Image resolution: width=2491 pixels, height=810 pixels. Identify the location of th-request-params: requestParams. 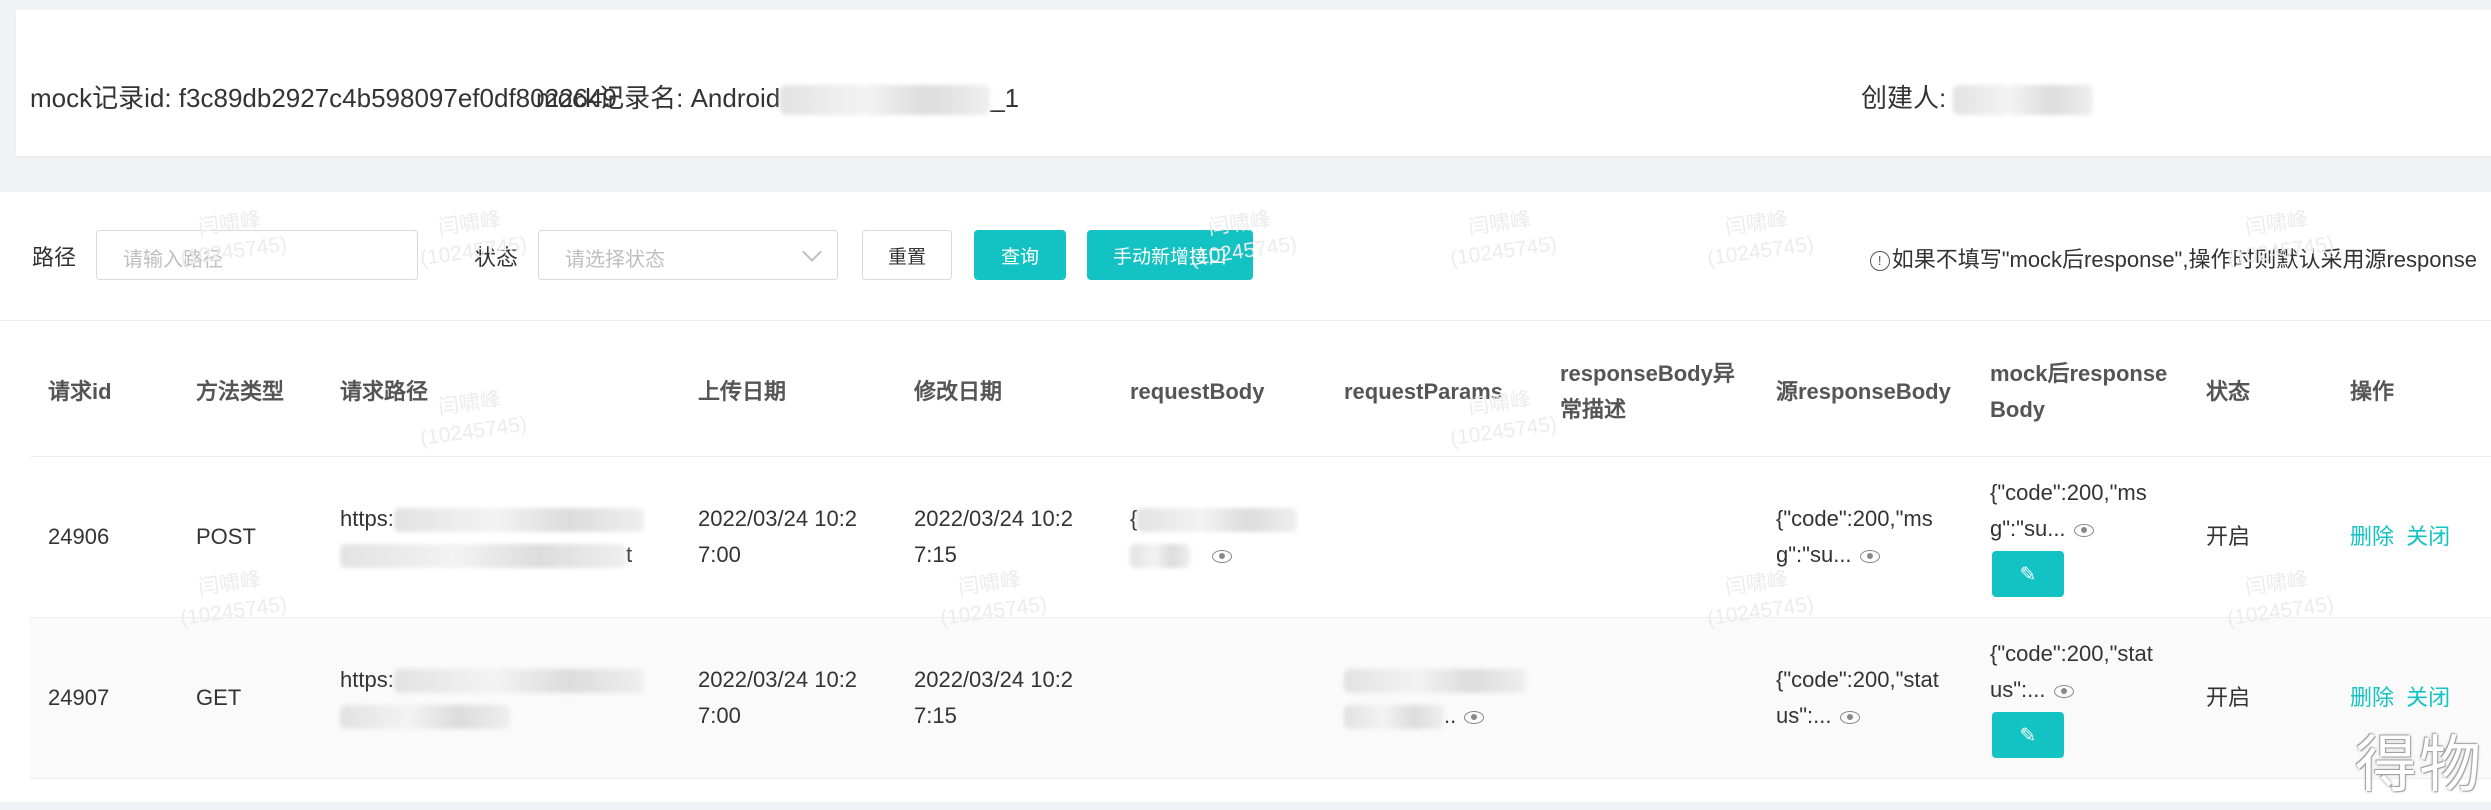
(1423, 391).